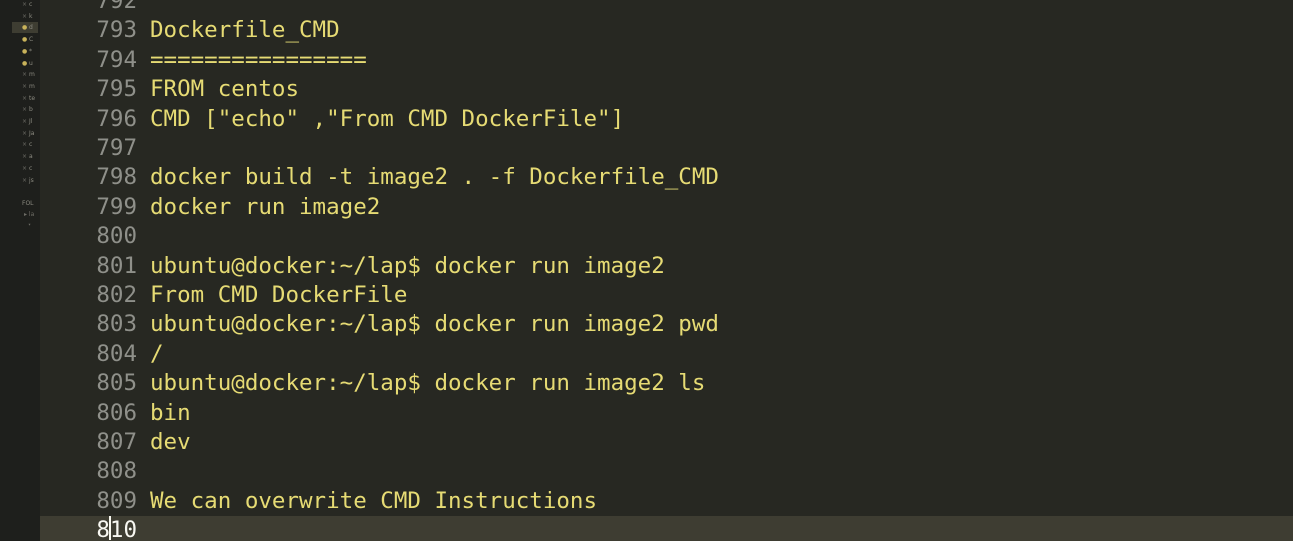 This screenshot has width=1293, height=541. Describe the element at coordinates (29, 214) in the screenshot. I see `folder-item: ▸ la` at that location.